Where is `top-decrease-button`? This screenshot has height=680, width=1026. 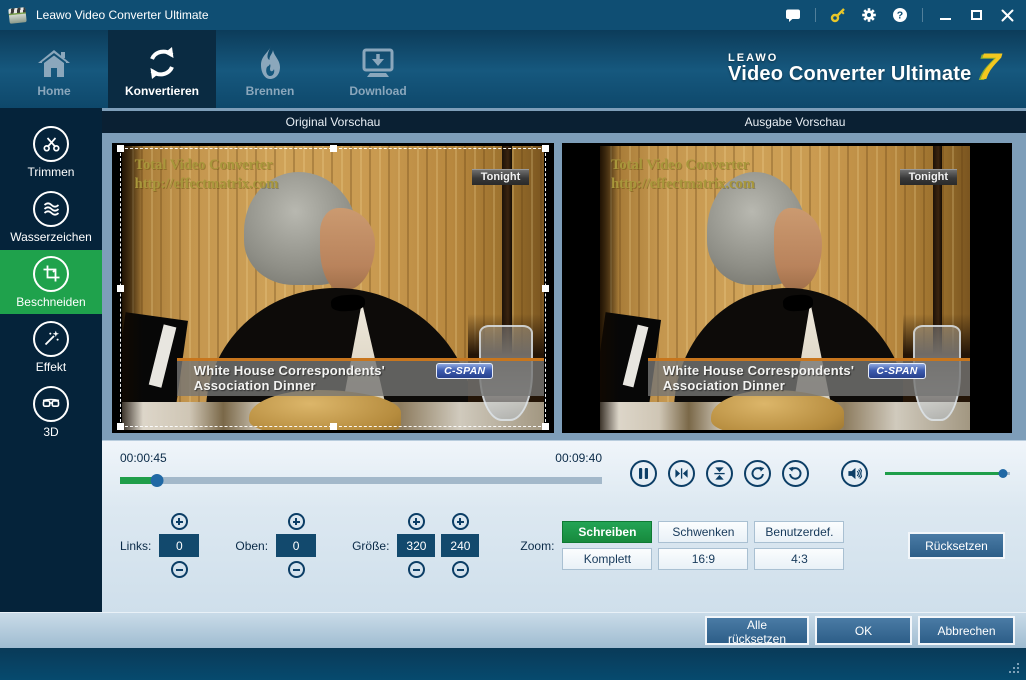 top-decrease-button is located at coordinates (296, 569).